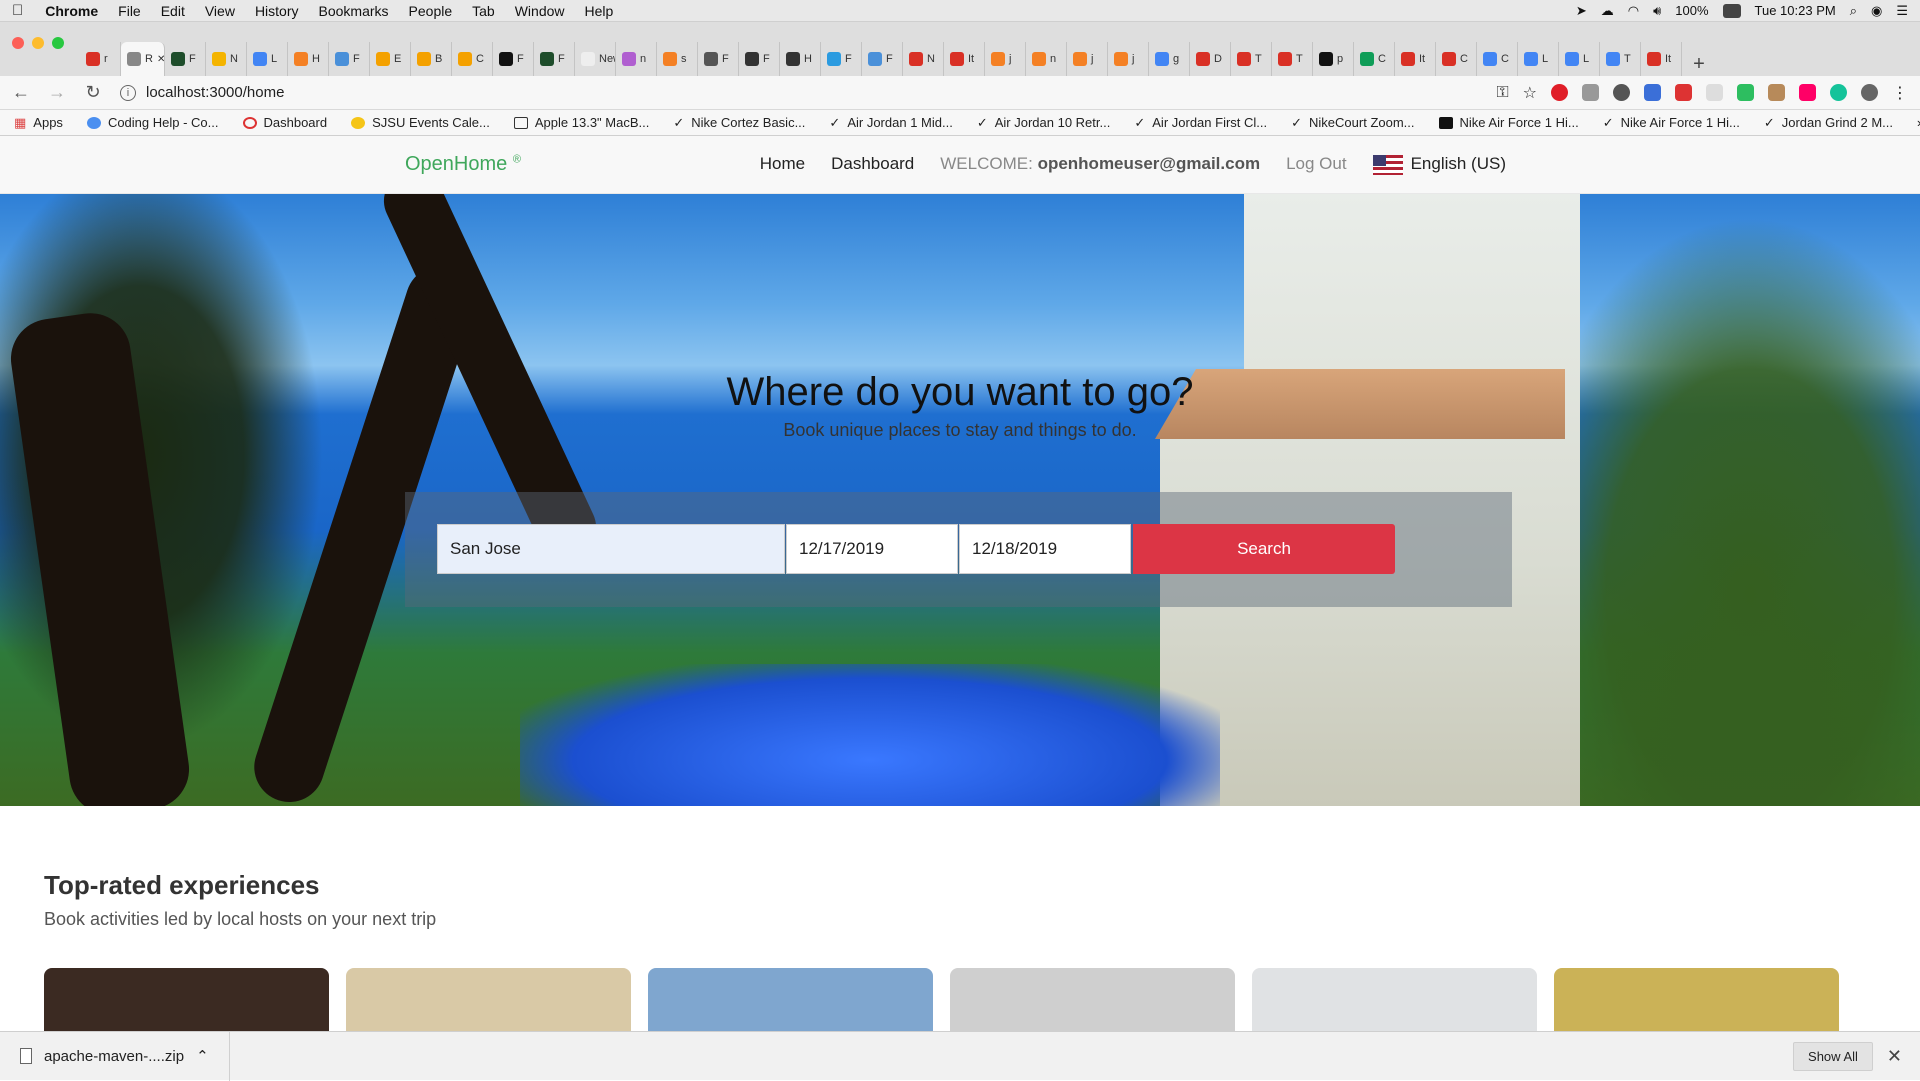 This screenshot has width=1920, height=1081. Describe the element at coordinates (1333, 59) in the screenshot. I see `browser-tab: p` at that location.